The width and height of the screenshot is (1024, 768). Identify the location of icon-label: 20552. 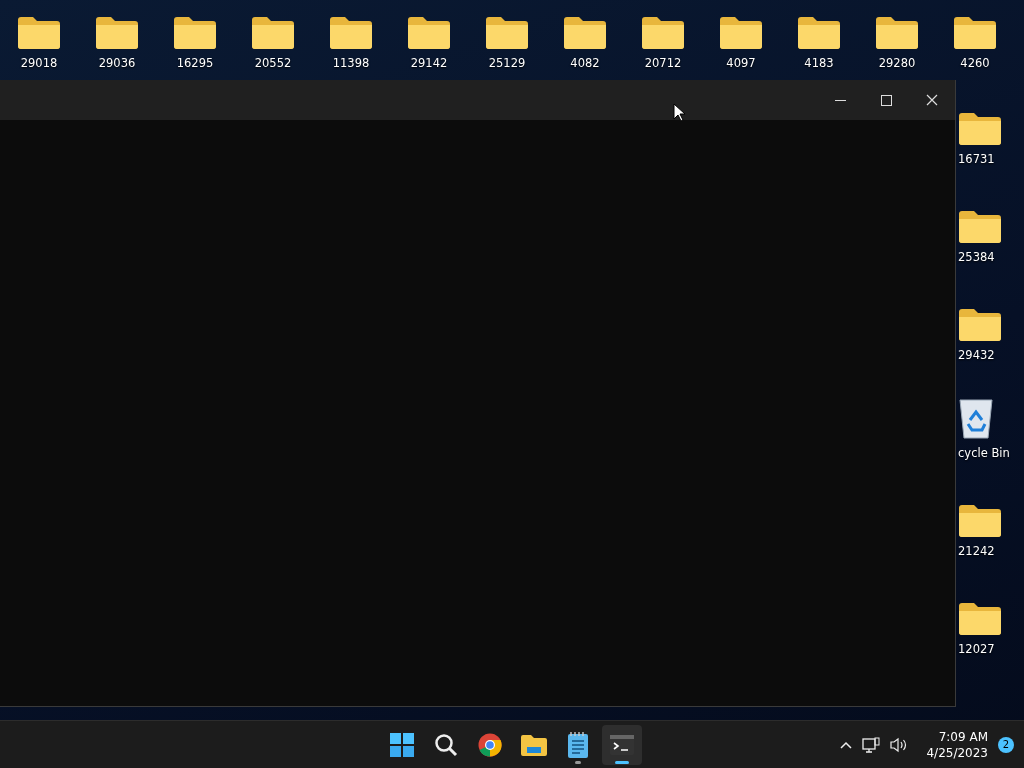
(273, 63).